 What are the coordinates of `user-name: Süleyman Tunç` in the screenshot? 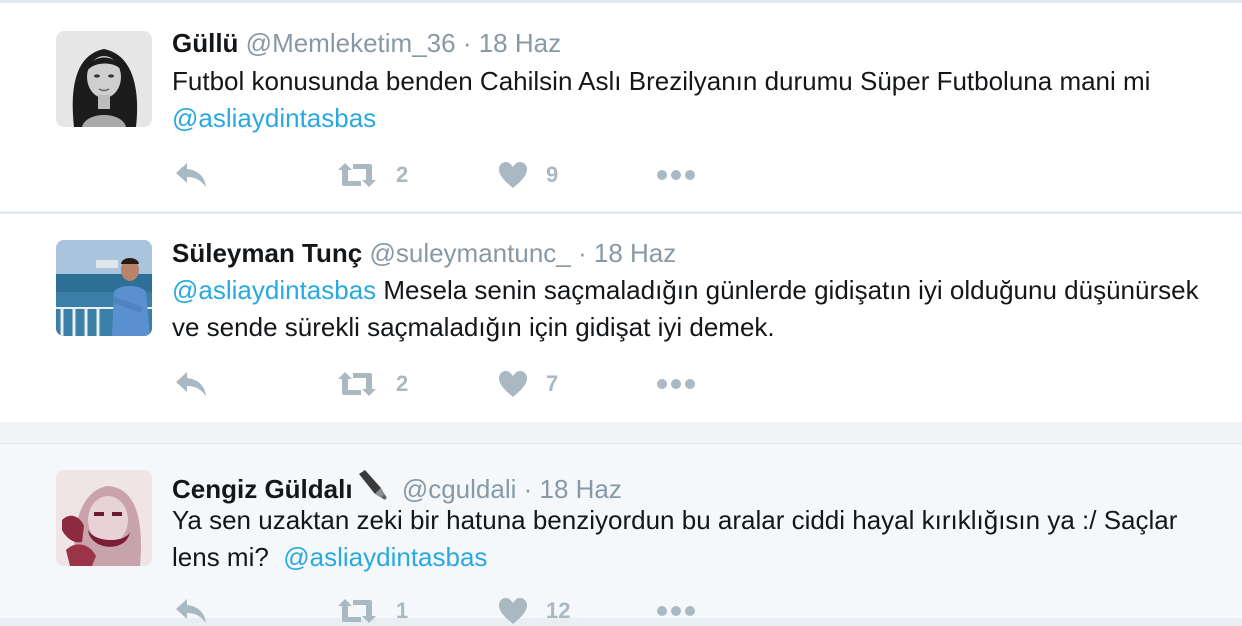 It's located at (267, 253).